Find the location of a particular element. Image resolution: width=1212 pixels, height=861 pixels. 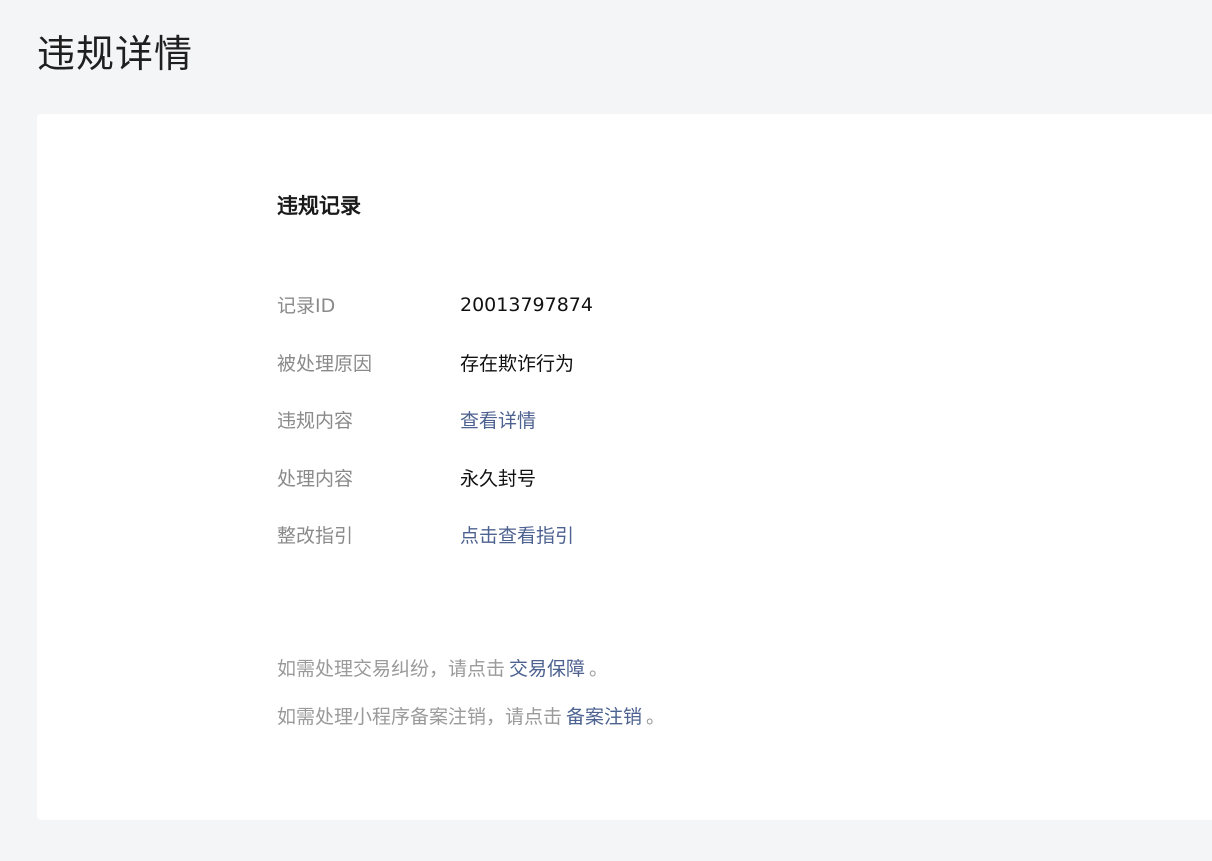

action-label: 处理内容 is located at coordinates (315, 478).